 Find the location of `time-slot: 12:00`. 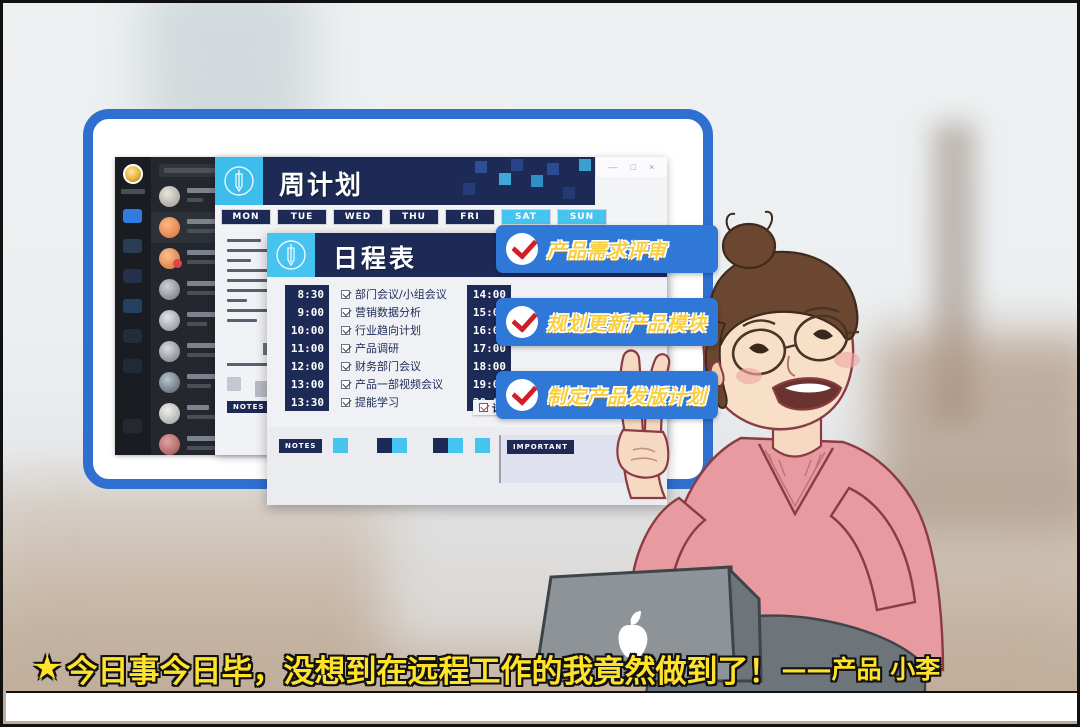

time-slot: 12:00 is located at coordinates (307, 366).